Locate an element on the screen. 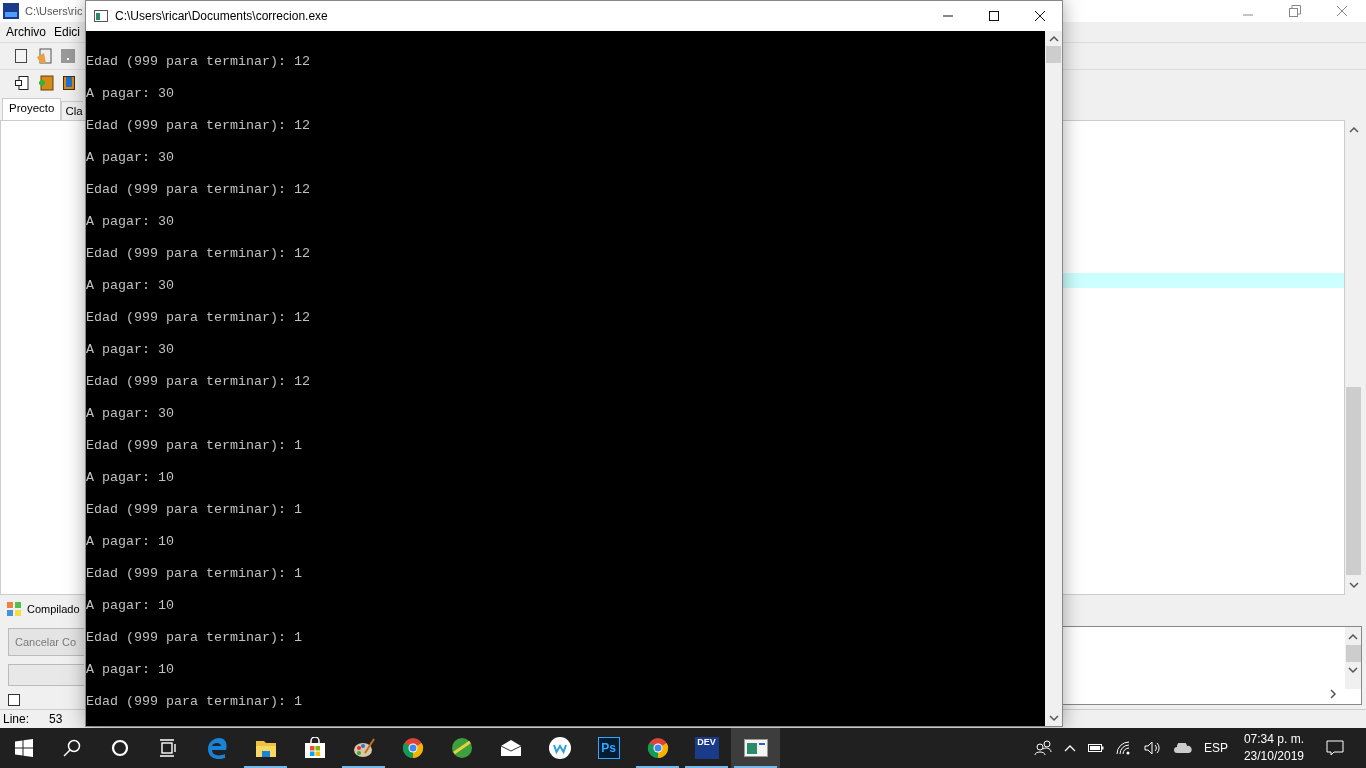 The image size is (1366, 768). letter-w-icon is located at coordinates (559, 748).